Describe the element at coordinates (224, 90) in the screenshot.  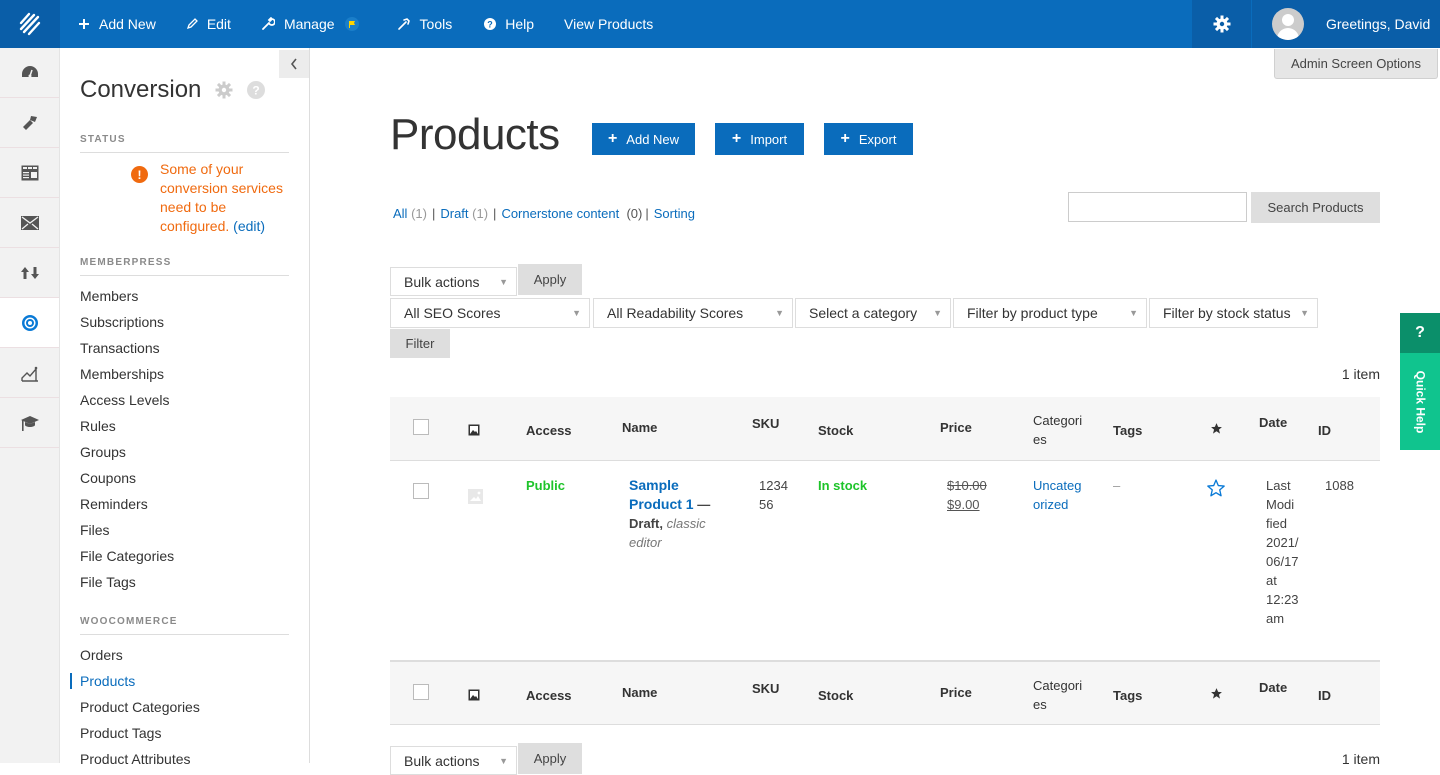
I see `gear-icon` at that location.